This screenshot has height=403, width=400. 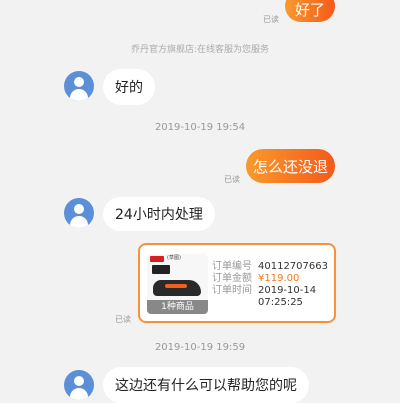 What do you see at coordinates (232, 266) in the screenshot?
I see `order-number-label: 订单编号` at bounding box center [232, 266].